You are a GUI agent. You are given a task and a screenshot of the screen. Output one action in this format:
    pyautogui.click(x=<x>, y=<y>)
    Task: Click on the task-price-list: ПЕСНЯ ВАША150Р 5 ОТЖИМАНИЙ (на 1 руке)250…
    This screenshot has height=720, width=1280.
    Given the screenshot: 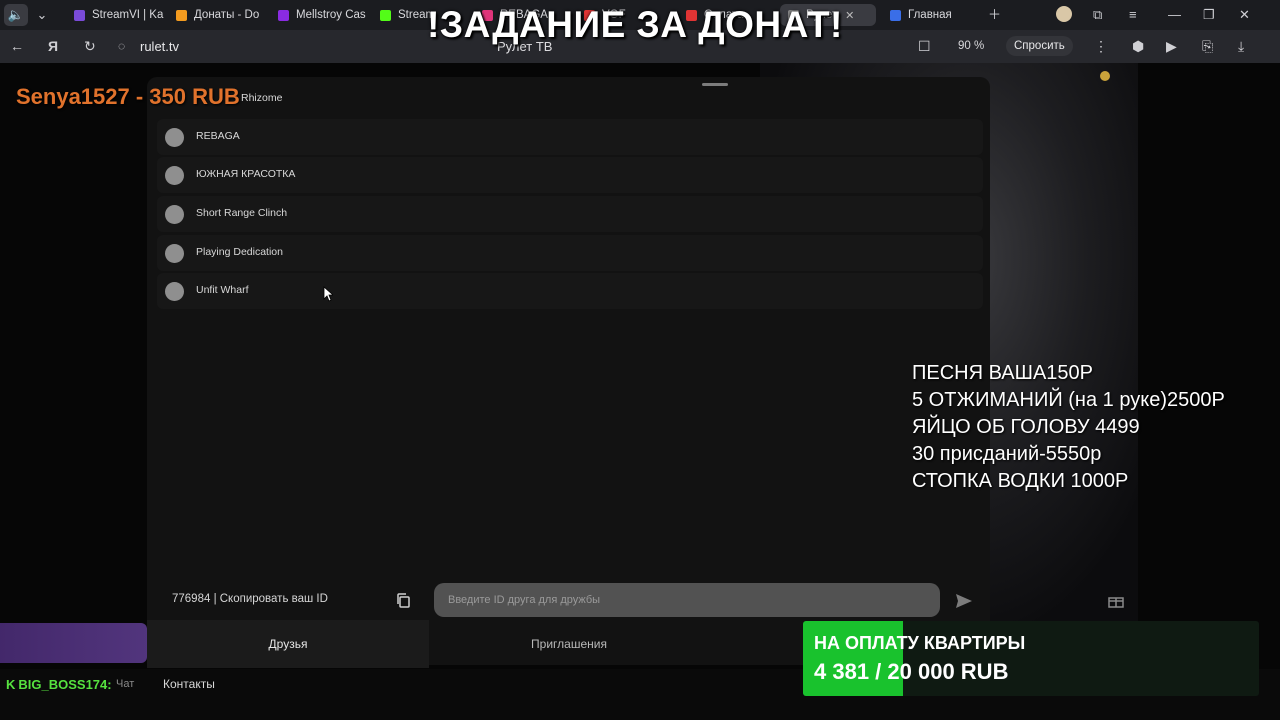 What is the action you would take?
    pyautogui.click(x=1068, y=427)
    